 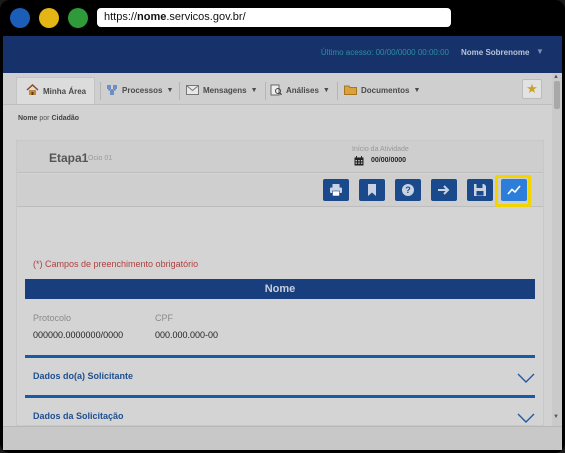 I want to click on star-icon: ★, so click(x=532, y=89).